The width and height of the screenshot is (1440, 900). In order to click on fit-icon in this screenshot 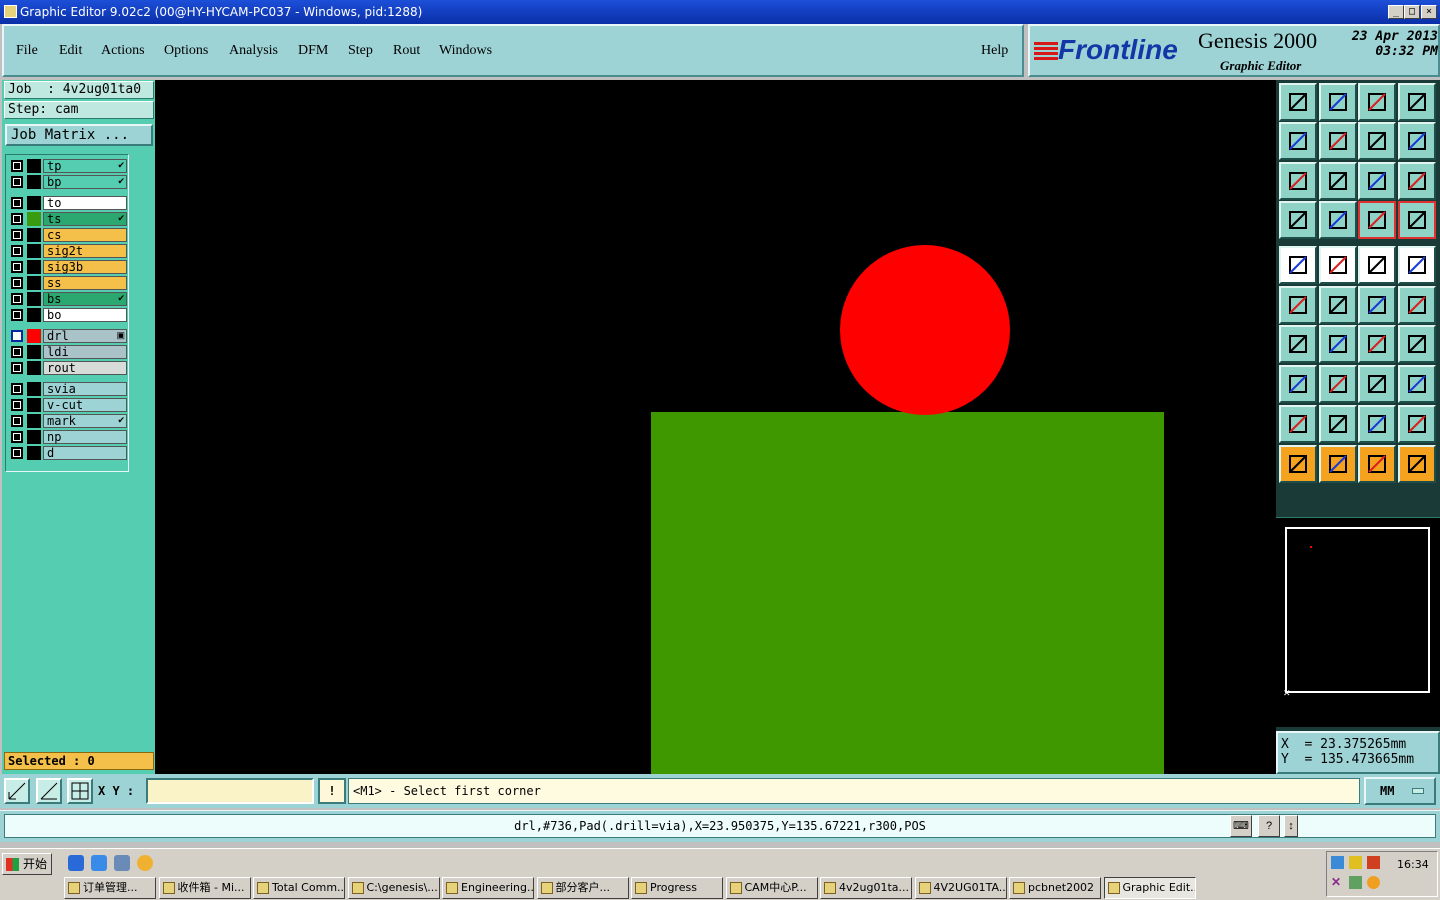, I will do `click(1298, 181)`.